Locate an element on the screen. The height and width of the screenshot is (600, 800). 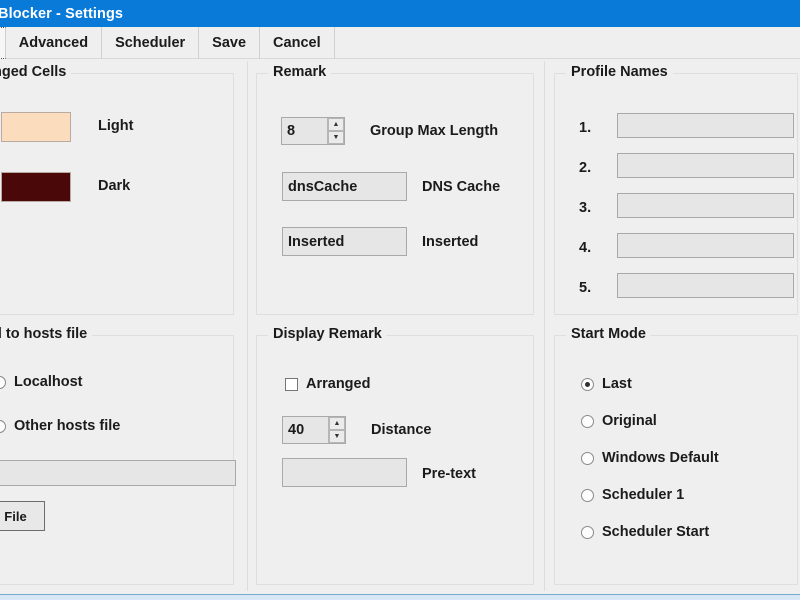
distance-value: 40 is located at coordinates (296, 430).